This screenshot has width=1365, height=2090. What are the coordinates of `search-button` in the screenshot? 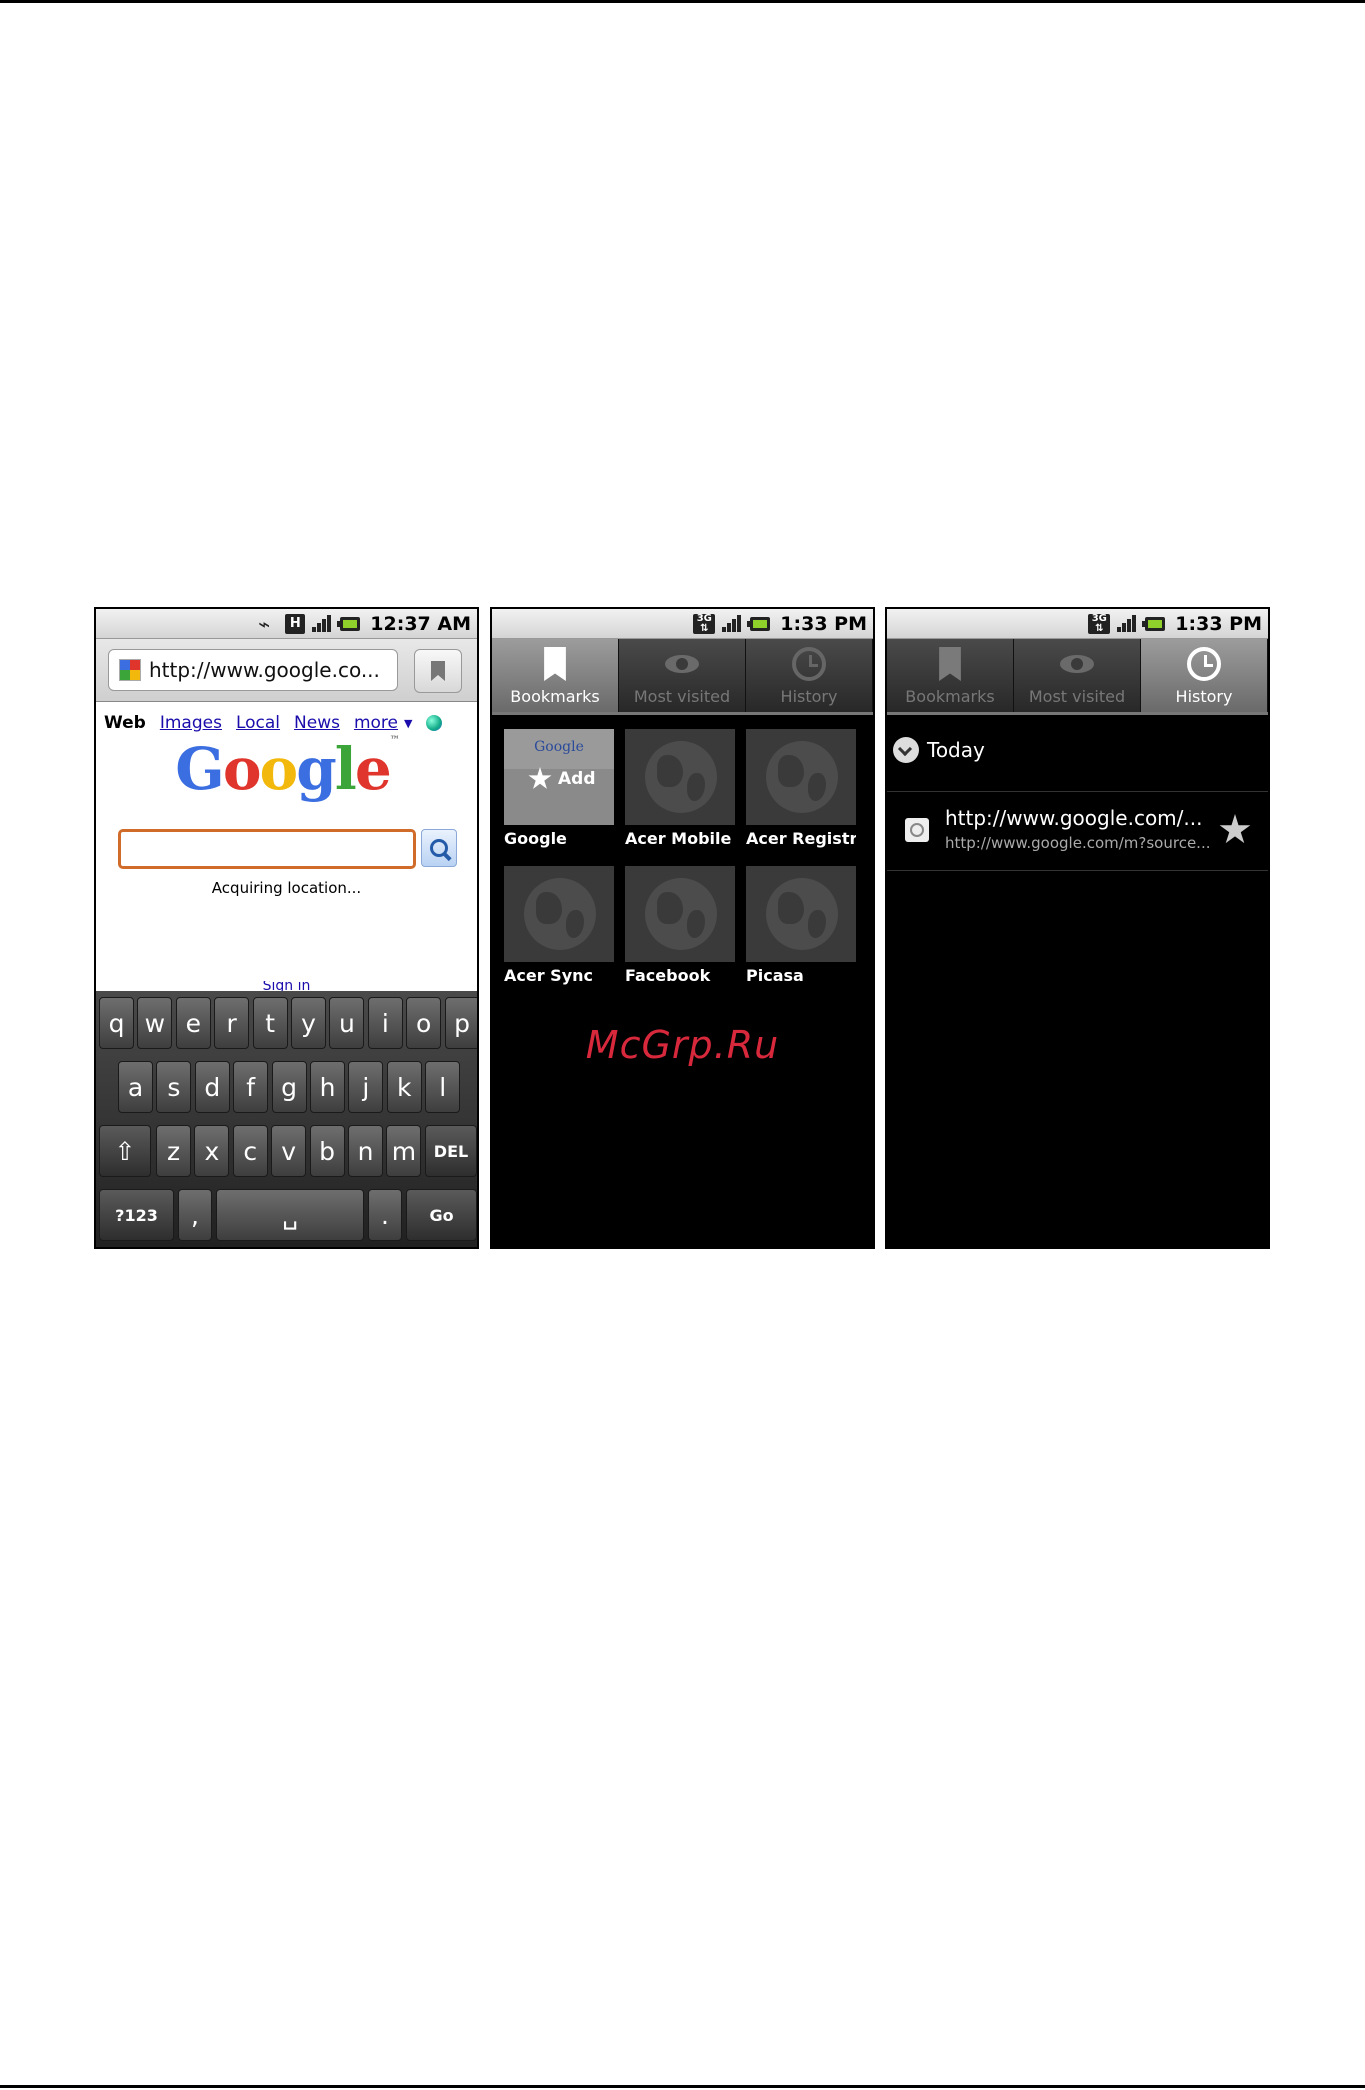 It's located at (439, 848).